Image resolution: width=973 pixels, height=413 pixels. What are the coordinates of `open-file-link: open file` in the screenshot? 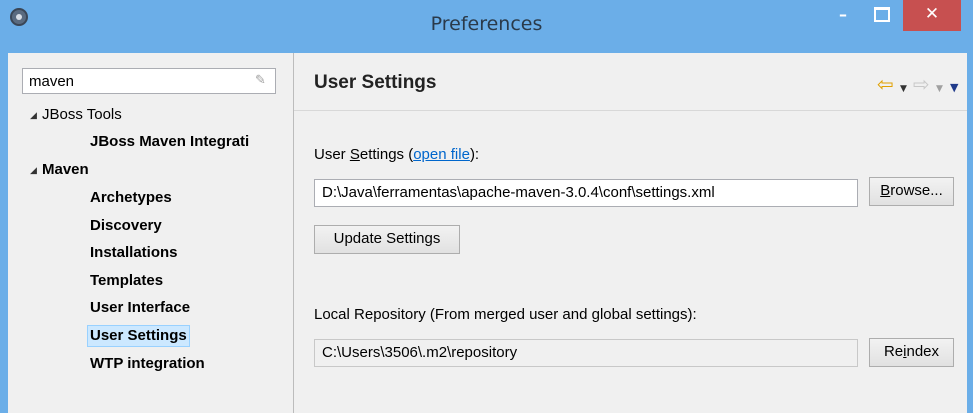 It's located at (441, 154).